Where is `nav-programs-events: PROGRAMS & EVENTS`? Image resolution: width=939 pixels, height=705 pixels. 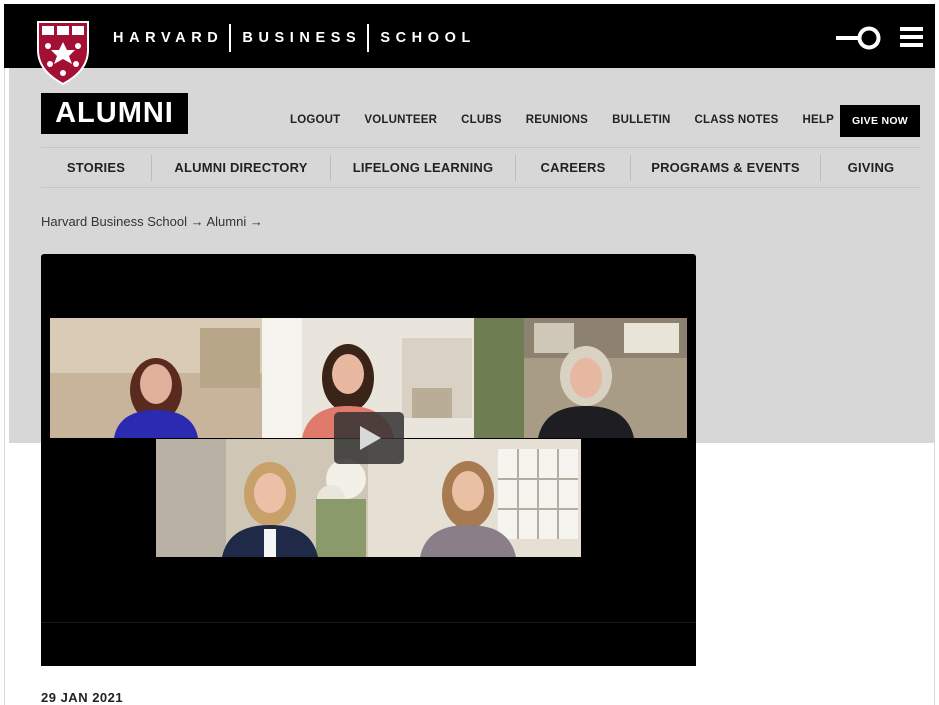 nav-programs-events: PROGRAMS & EVENTS is located at coordinates (725, 167).